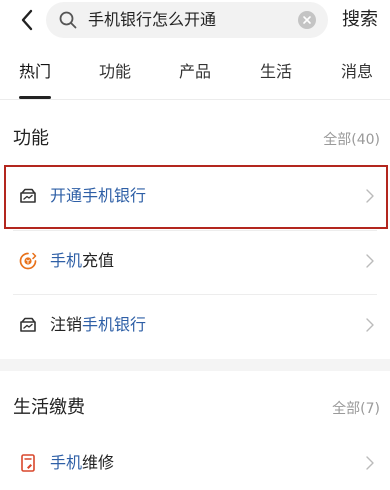  What do you see at coordinates (115, 72) in the screenshot?
I see `tab-functions: 功能` at bounding box center [115, 72].